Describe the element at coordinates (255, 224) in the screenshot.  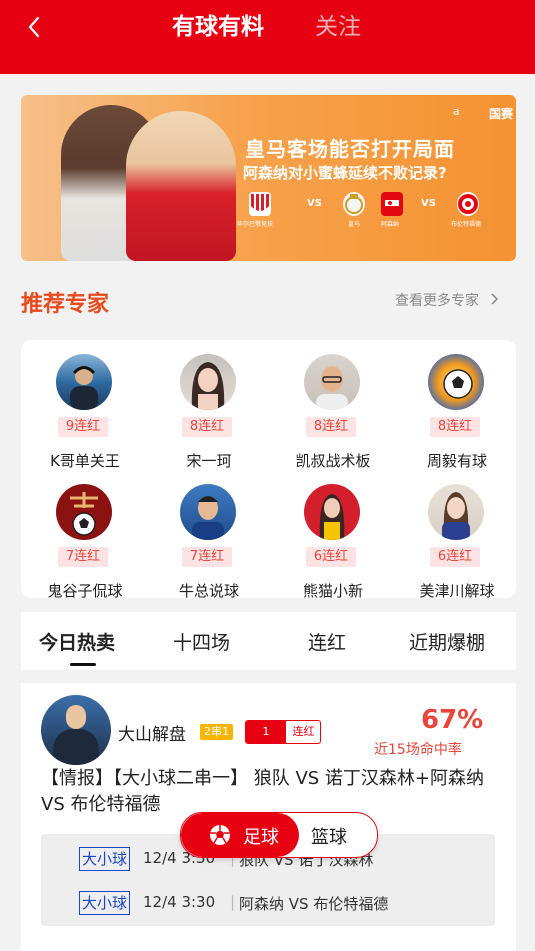
I see `team-label: 毕尔巴鄂竞技` at that location.